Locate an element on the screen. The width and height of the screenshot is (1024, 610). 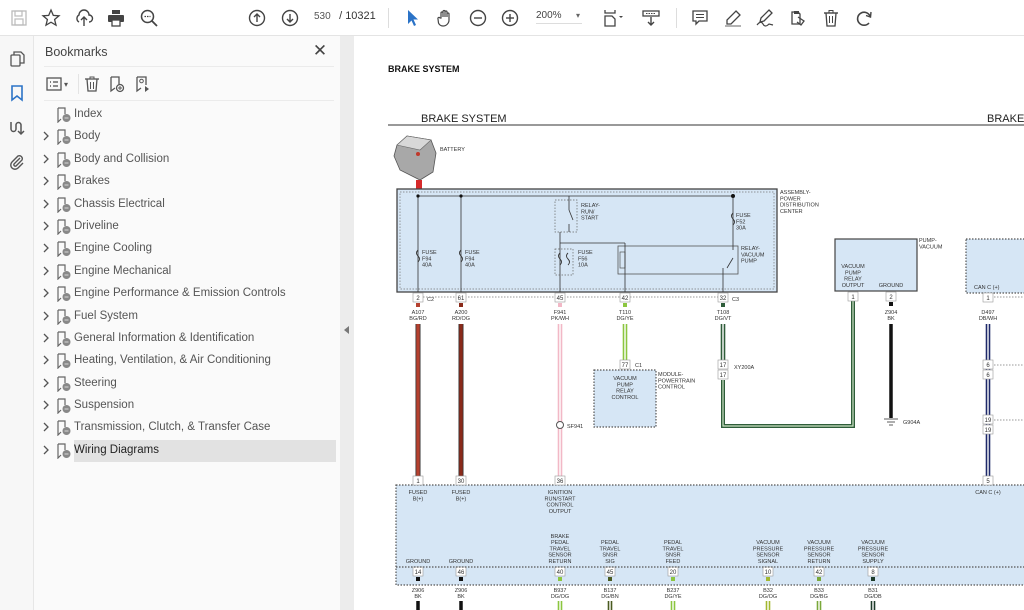
bookmark-item: Transmission, Clutch, & Transfer Case is located at coordinates (187, 428).